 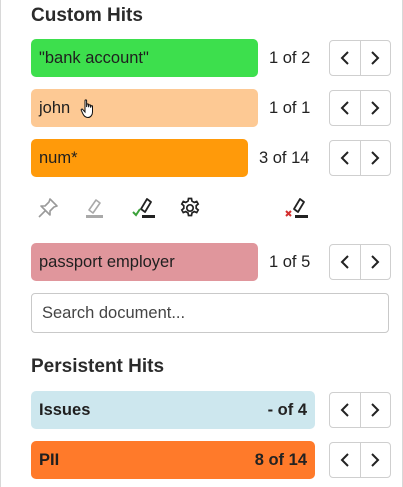 I want to click on custom-hit-row: "bank account" 1 of 2, so click(x=211, y=58).